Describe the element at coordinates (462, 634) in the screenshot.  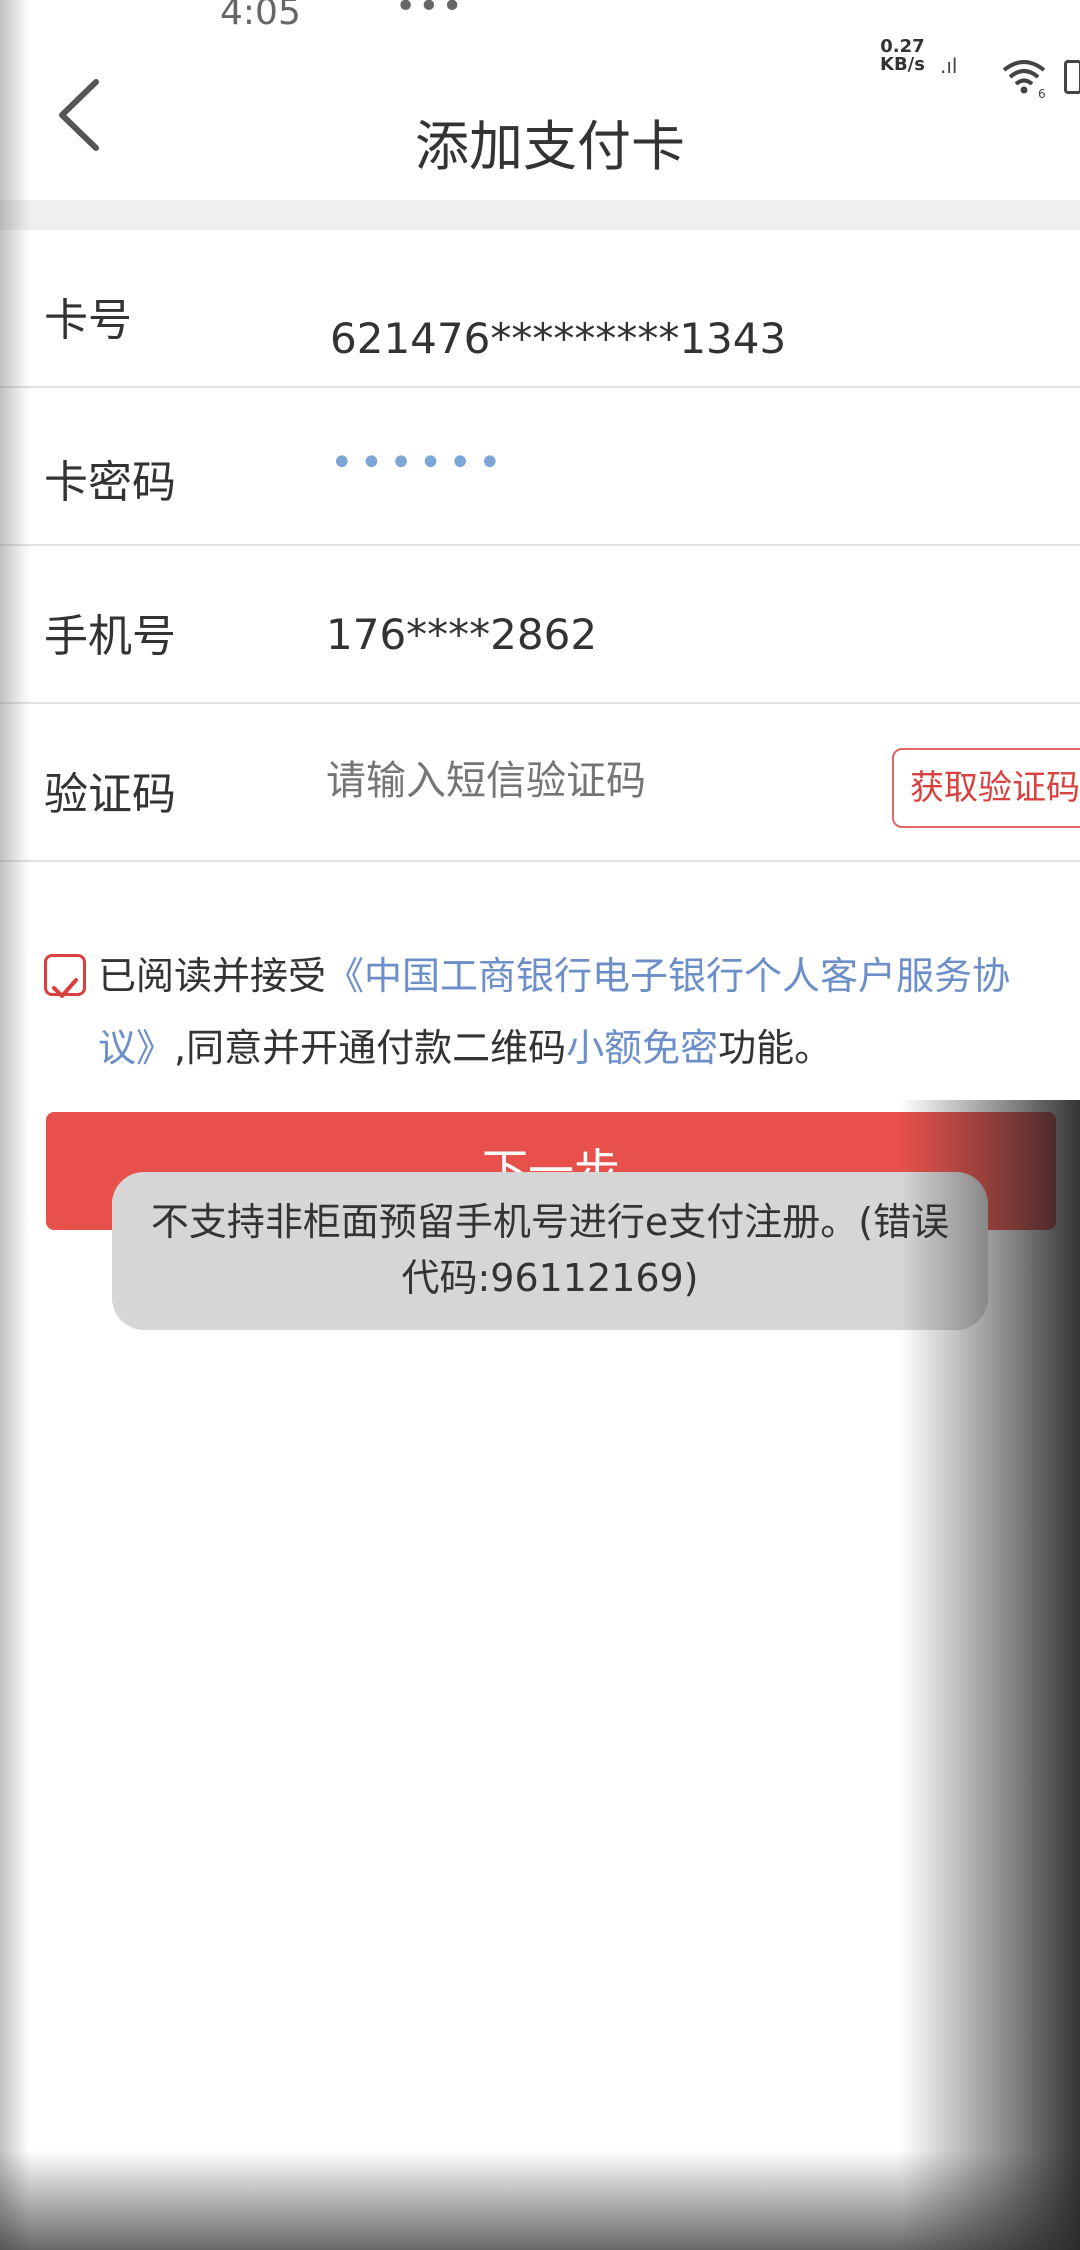
I see `phone-value: 176****2862` at that location.